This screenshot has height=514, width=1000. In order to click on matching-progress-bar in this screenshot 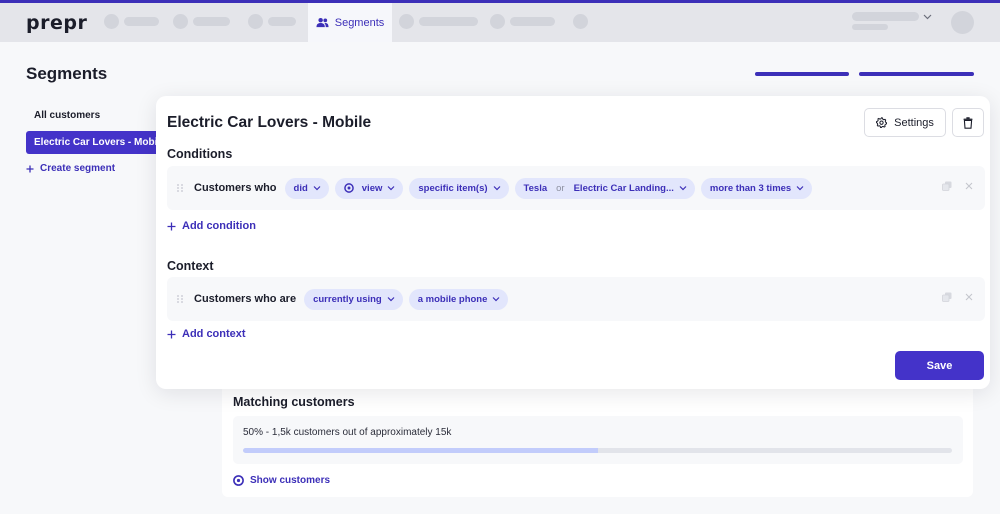, I will do `click(597, 450)`.